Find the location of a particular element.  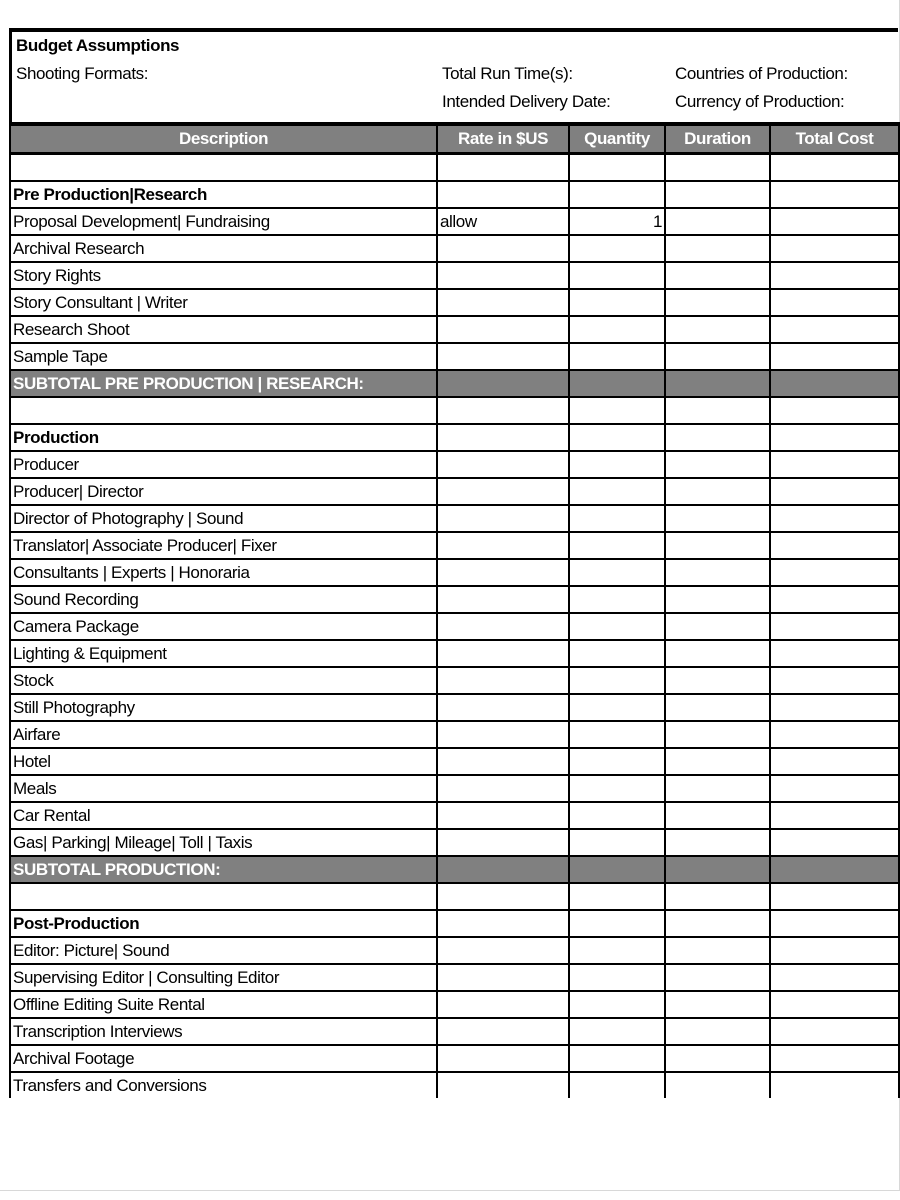

cell-description: Transfers and Conversions is located at coordinates (223, 1084).